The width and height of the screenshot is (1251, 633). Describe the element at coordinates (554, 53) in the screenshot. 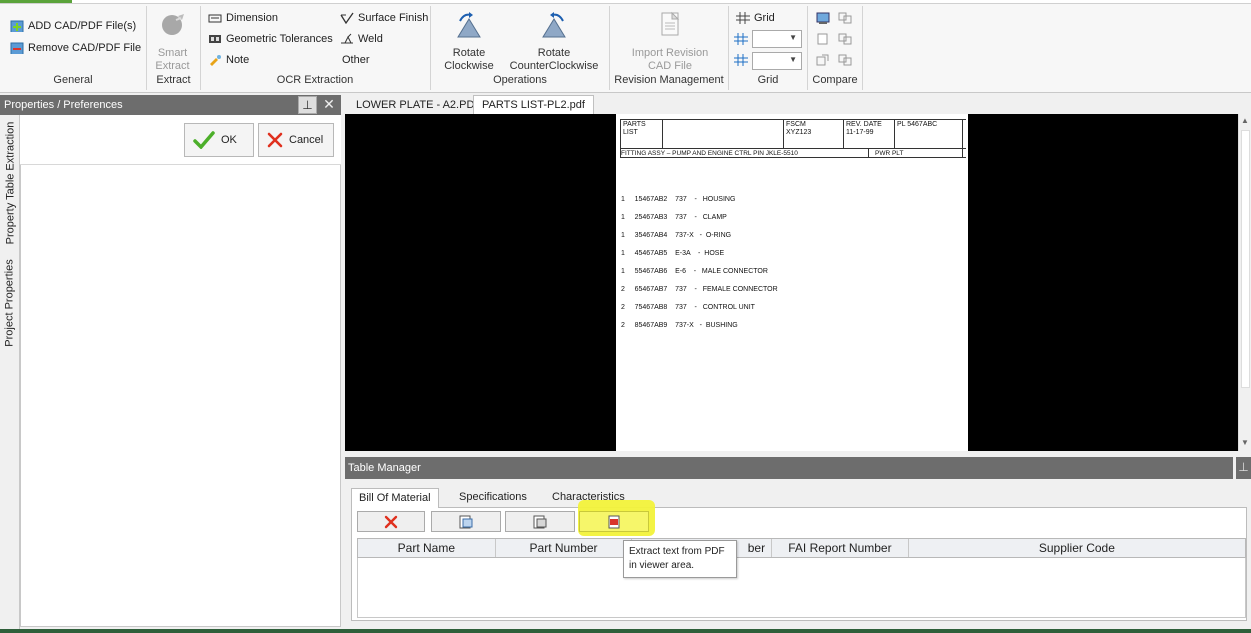

I see `rotate-ccw-line1: Rotate` at that location.